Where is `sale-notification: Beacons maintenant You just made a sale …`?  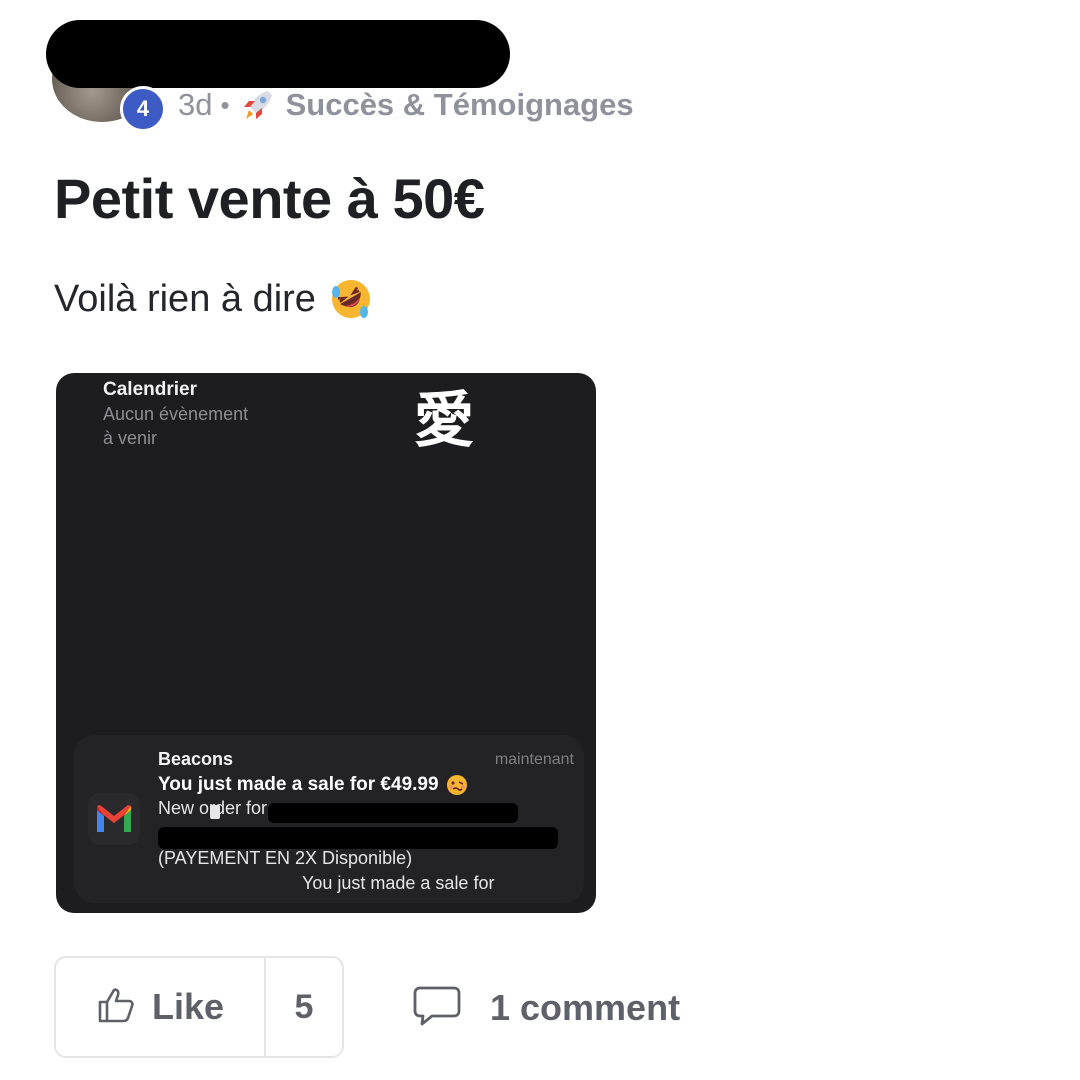
sale-notification: Beacons maintenant You just made a sale … is located at coordinates (329, 819).